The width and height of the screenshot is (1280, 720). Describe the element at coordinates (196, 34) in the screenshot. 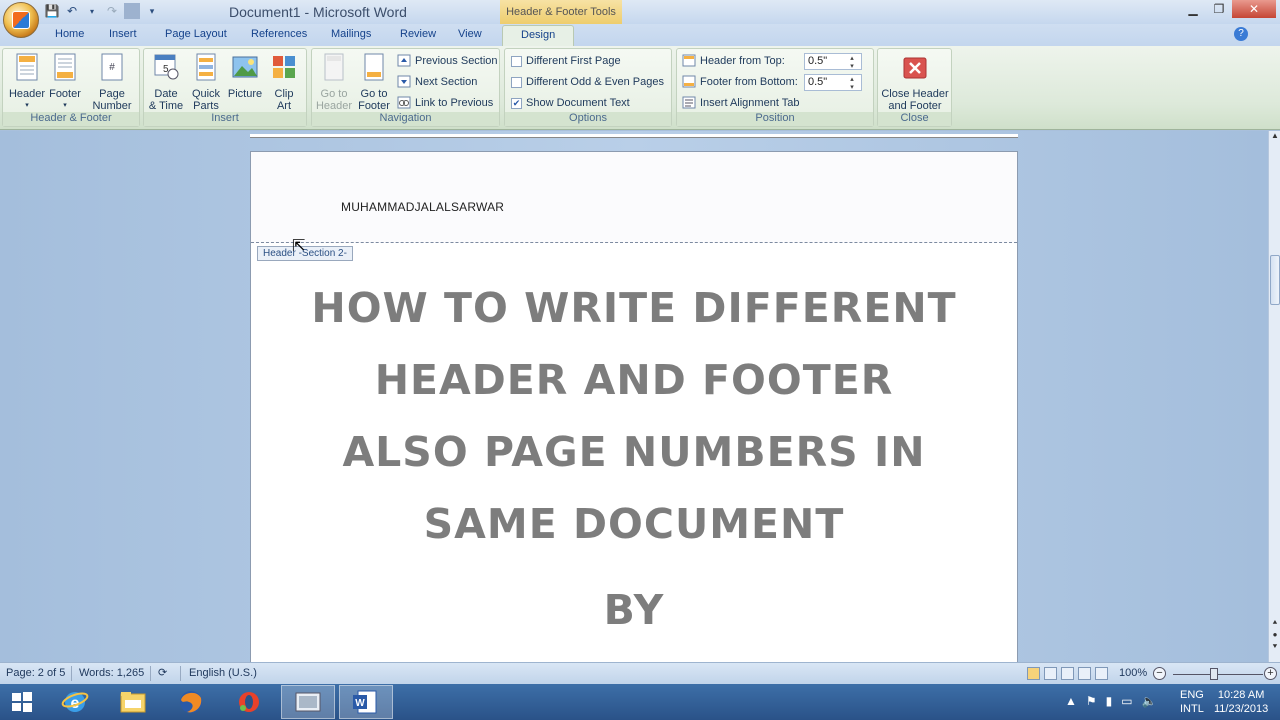

I see `tab-page-layout: Page Layout` at that location.